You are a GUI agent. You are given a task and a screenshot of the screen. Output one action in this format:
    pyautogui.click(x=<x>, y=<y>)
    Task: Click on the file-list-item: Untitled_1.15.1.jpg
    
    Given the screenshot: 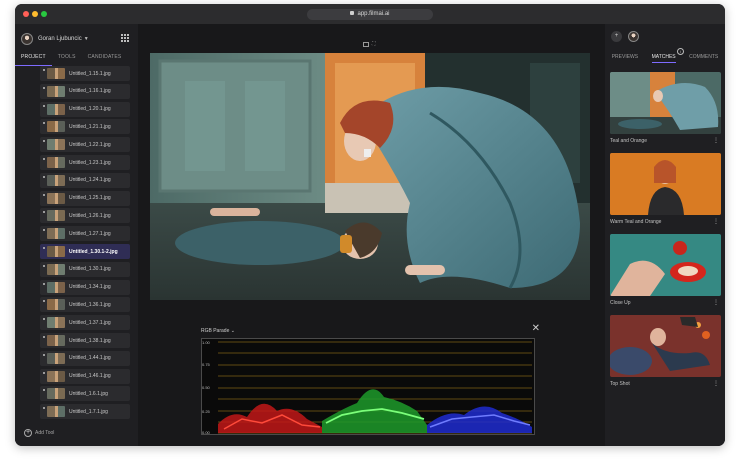 What is the action you would take?
    pyautogui.click(x=85, y=73)
    